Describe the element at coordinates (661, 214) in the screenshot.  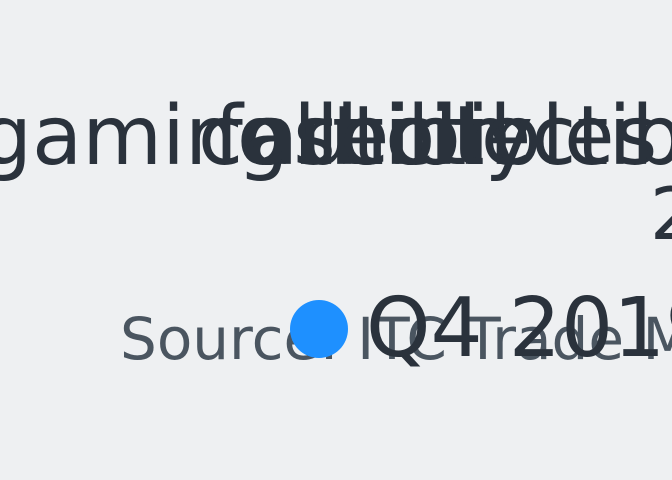
I see `axis-tick-fragment: 2` at that location.